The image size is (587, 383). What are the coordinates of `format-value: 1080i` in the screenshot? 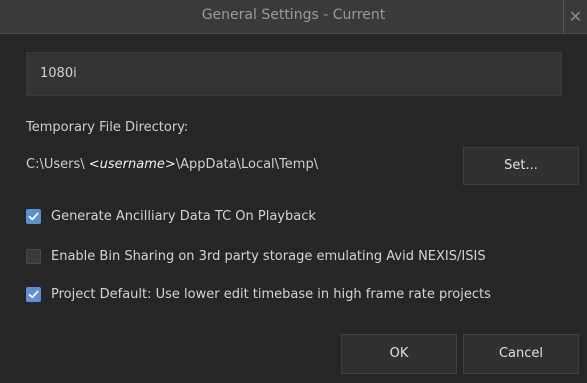 It's located at (58, 73).